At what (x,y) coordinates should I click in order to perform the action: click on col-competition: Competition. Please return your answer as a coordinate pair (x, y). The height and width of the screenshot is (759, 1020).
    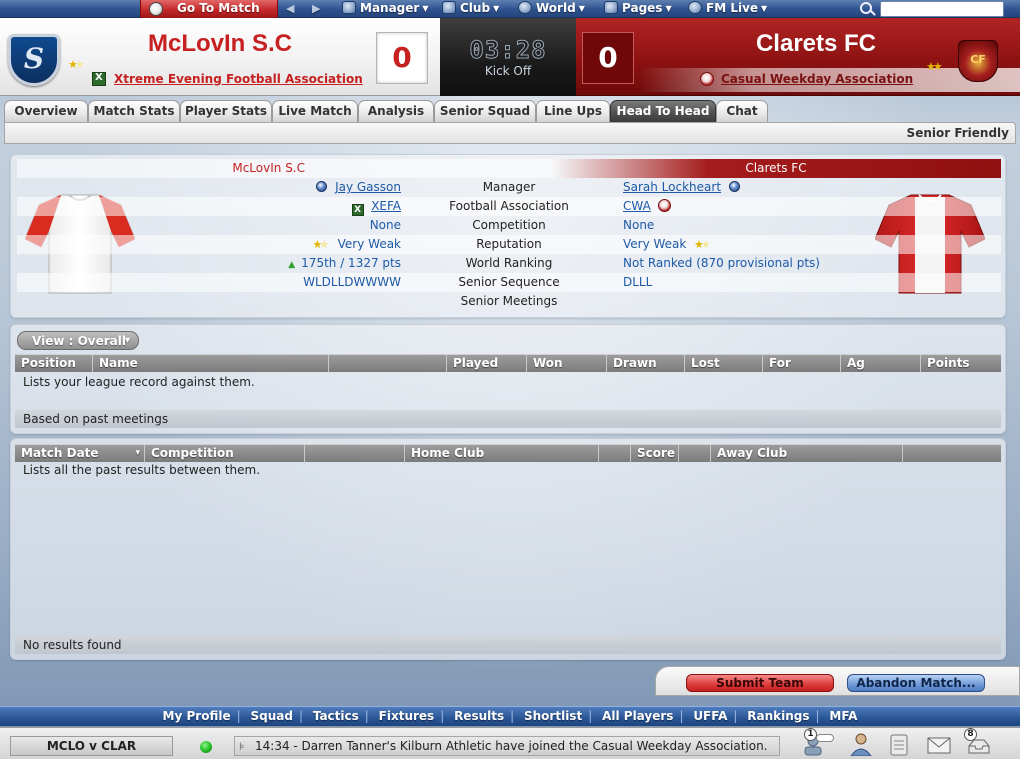
    Looking at the image, I should click on (225, 454).